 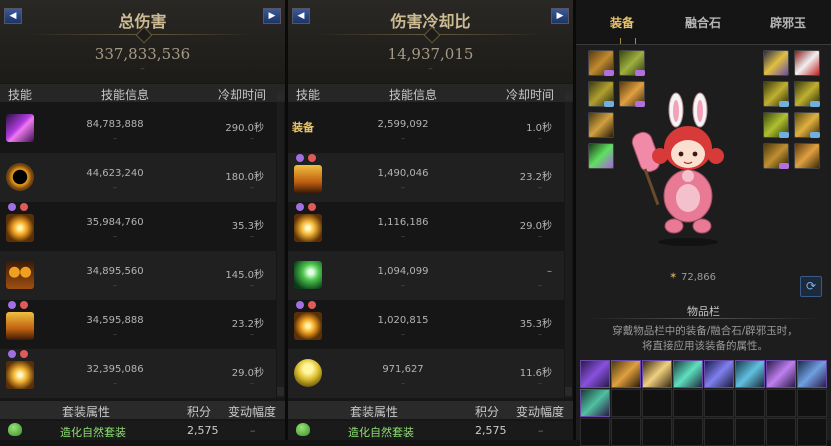 I want to click on skill-row: 1,094,099 – – –, so click(x=426, y=275).